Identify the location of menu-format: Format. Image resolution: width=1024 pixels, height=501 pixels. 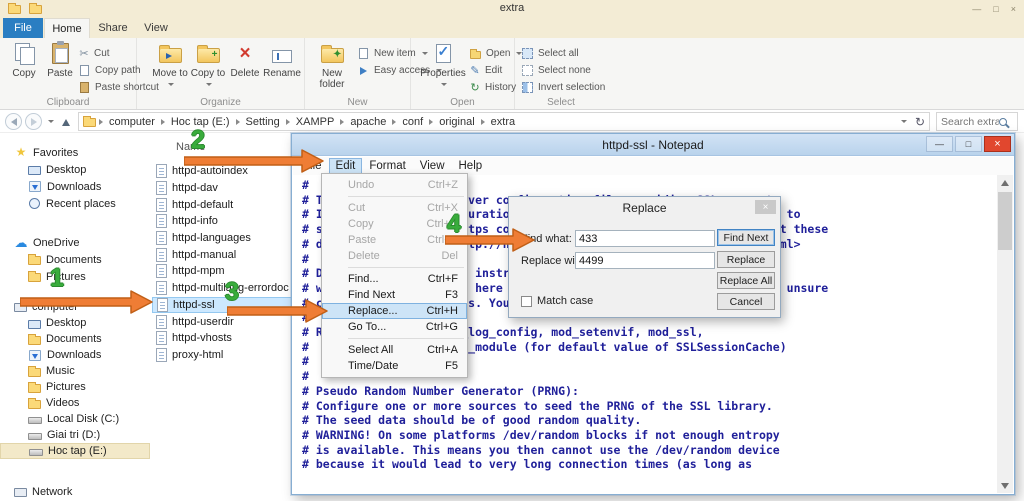
(387, 166).